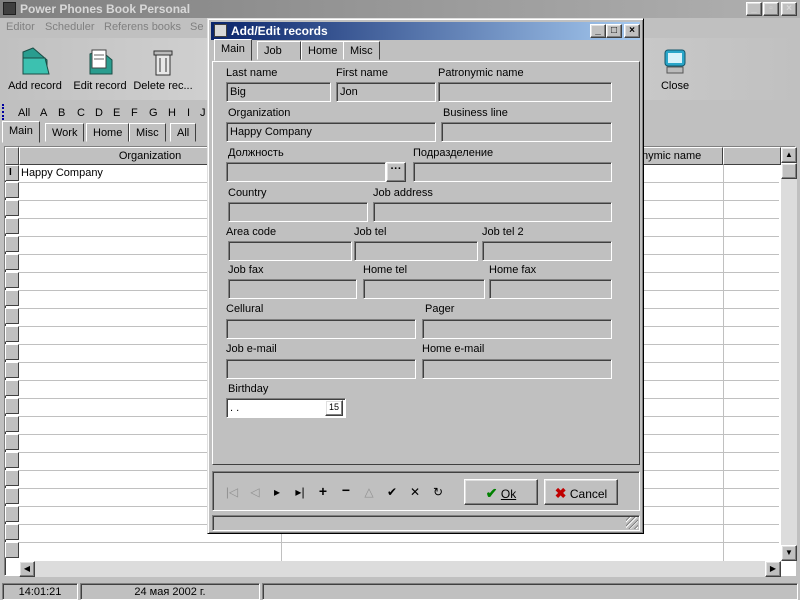 Image resolution: width=800 pixels, height=600 pixels. Describe the element at coordinates (321, 369) in the screenshot. I see `job-email-field` at that location.